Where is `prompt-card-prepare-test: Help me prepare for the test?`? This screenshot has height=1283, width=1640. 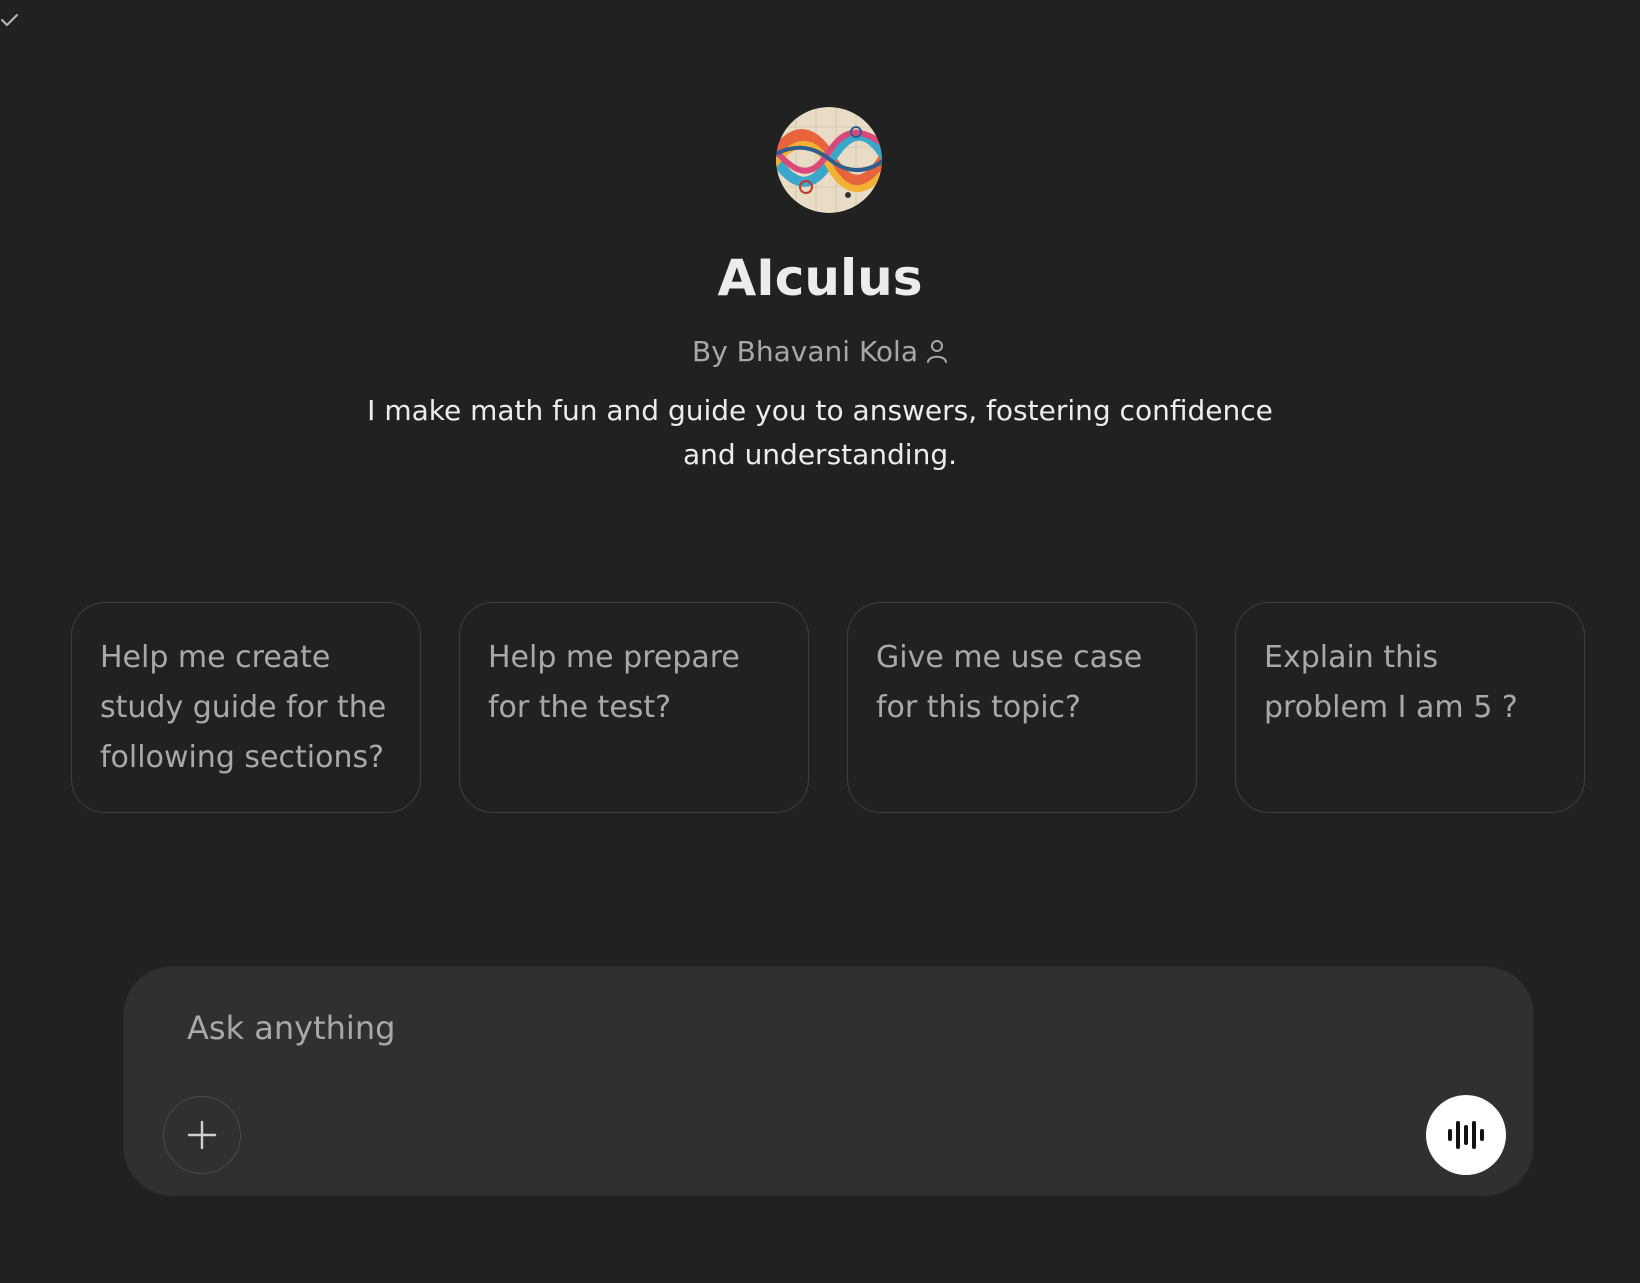 prompt-card-prepare-test: Help me prepare for the test? is located at coordinates (634, 707).